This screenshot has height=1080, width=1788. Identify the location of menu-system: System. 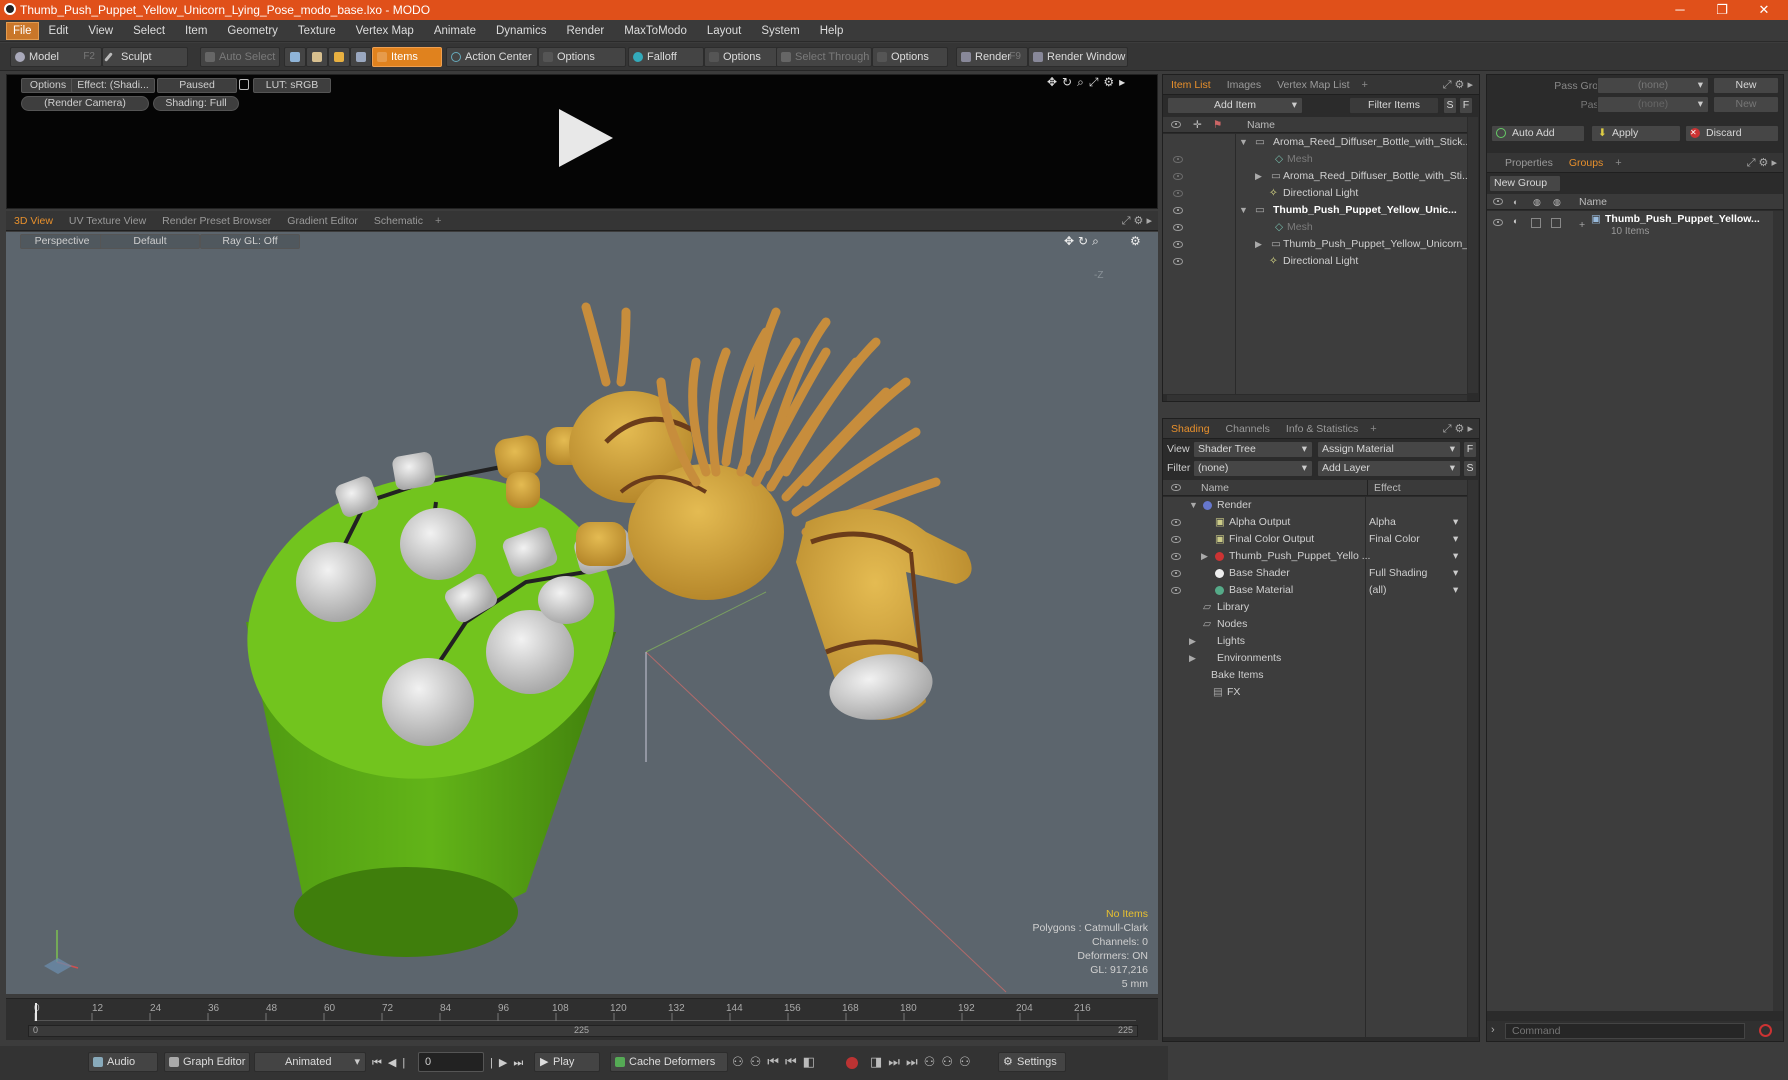
(780, 31).